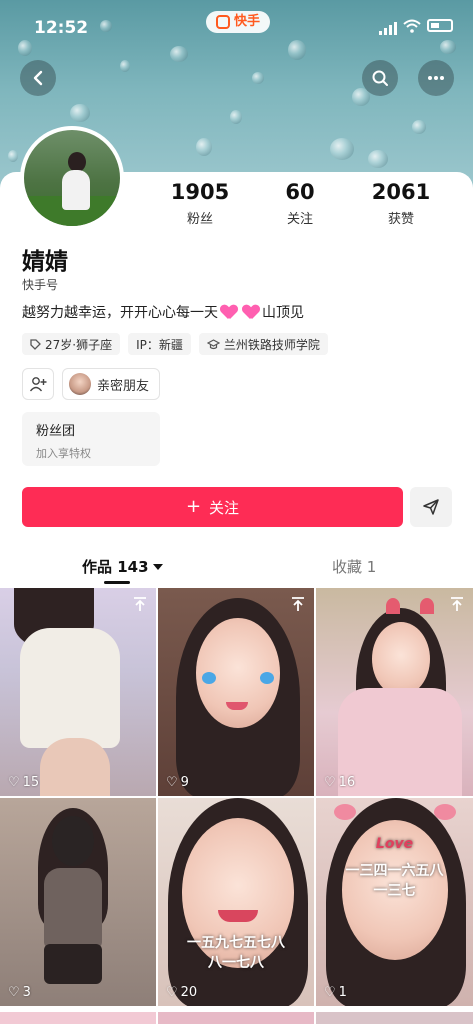 The width and height of the screenshot is (473, 1024). I want to click on post-like-count: 15, so click(31, 782).